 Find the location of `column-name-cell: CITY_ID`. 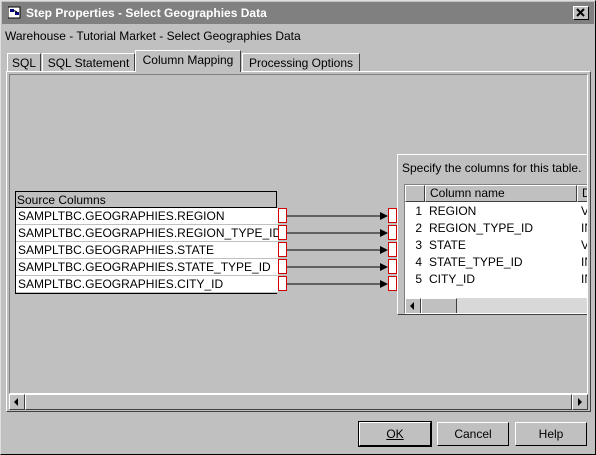

column-name-cell: CITY_ID is located at coordinates (452, 279).